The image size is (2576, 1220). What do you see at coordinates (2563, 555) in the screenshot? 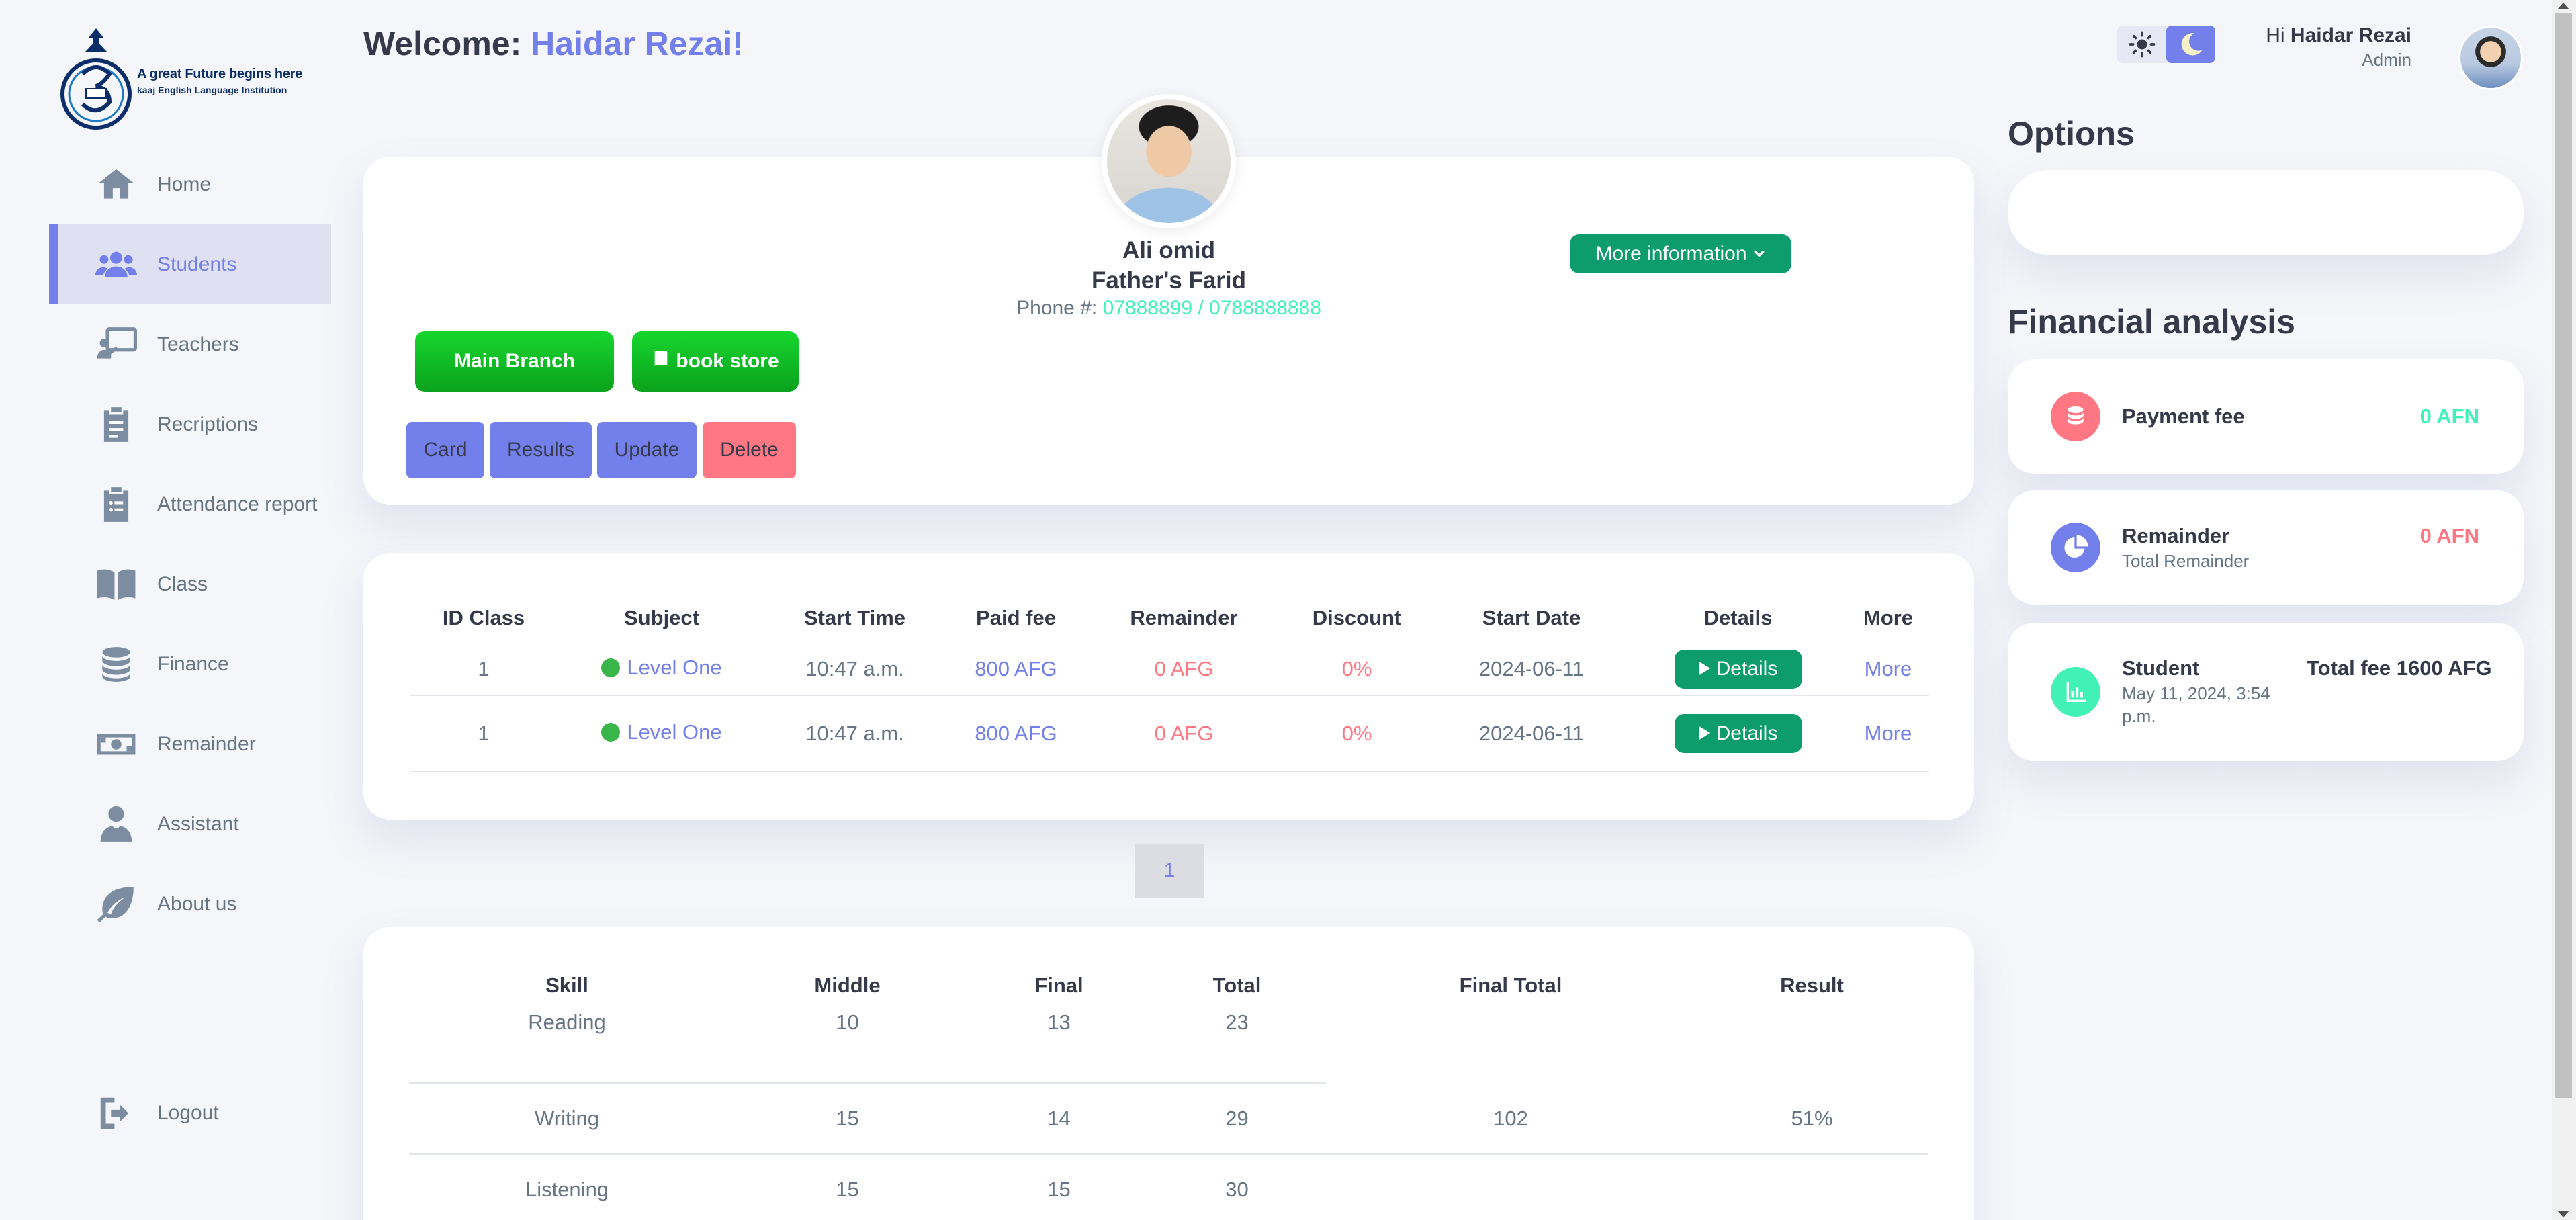
I see `scrollbar-thumb` at bounding box center [2563, 555].